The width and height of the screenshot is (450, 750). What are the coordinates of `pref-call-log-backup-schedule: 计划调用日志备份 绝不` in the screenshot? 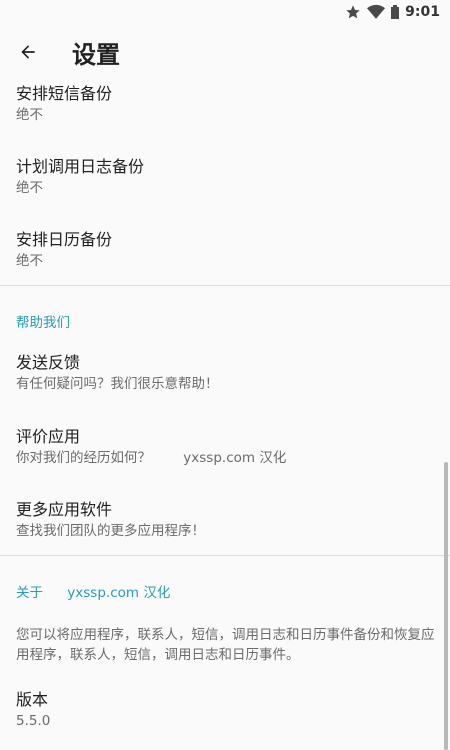 It's located at (226, 177).